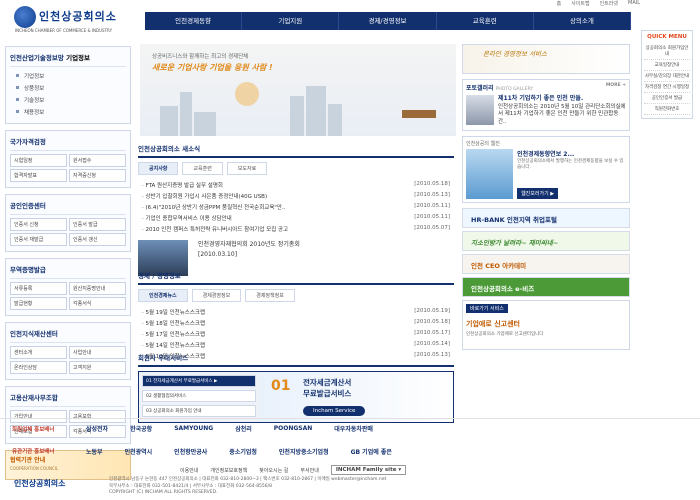 The width and height of the screenshot is (700, 500). What do you see at coordinates (68, 88) in the screenshot?
I see `info-item: 상품정보` at bounding box center [68, 88].